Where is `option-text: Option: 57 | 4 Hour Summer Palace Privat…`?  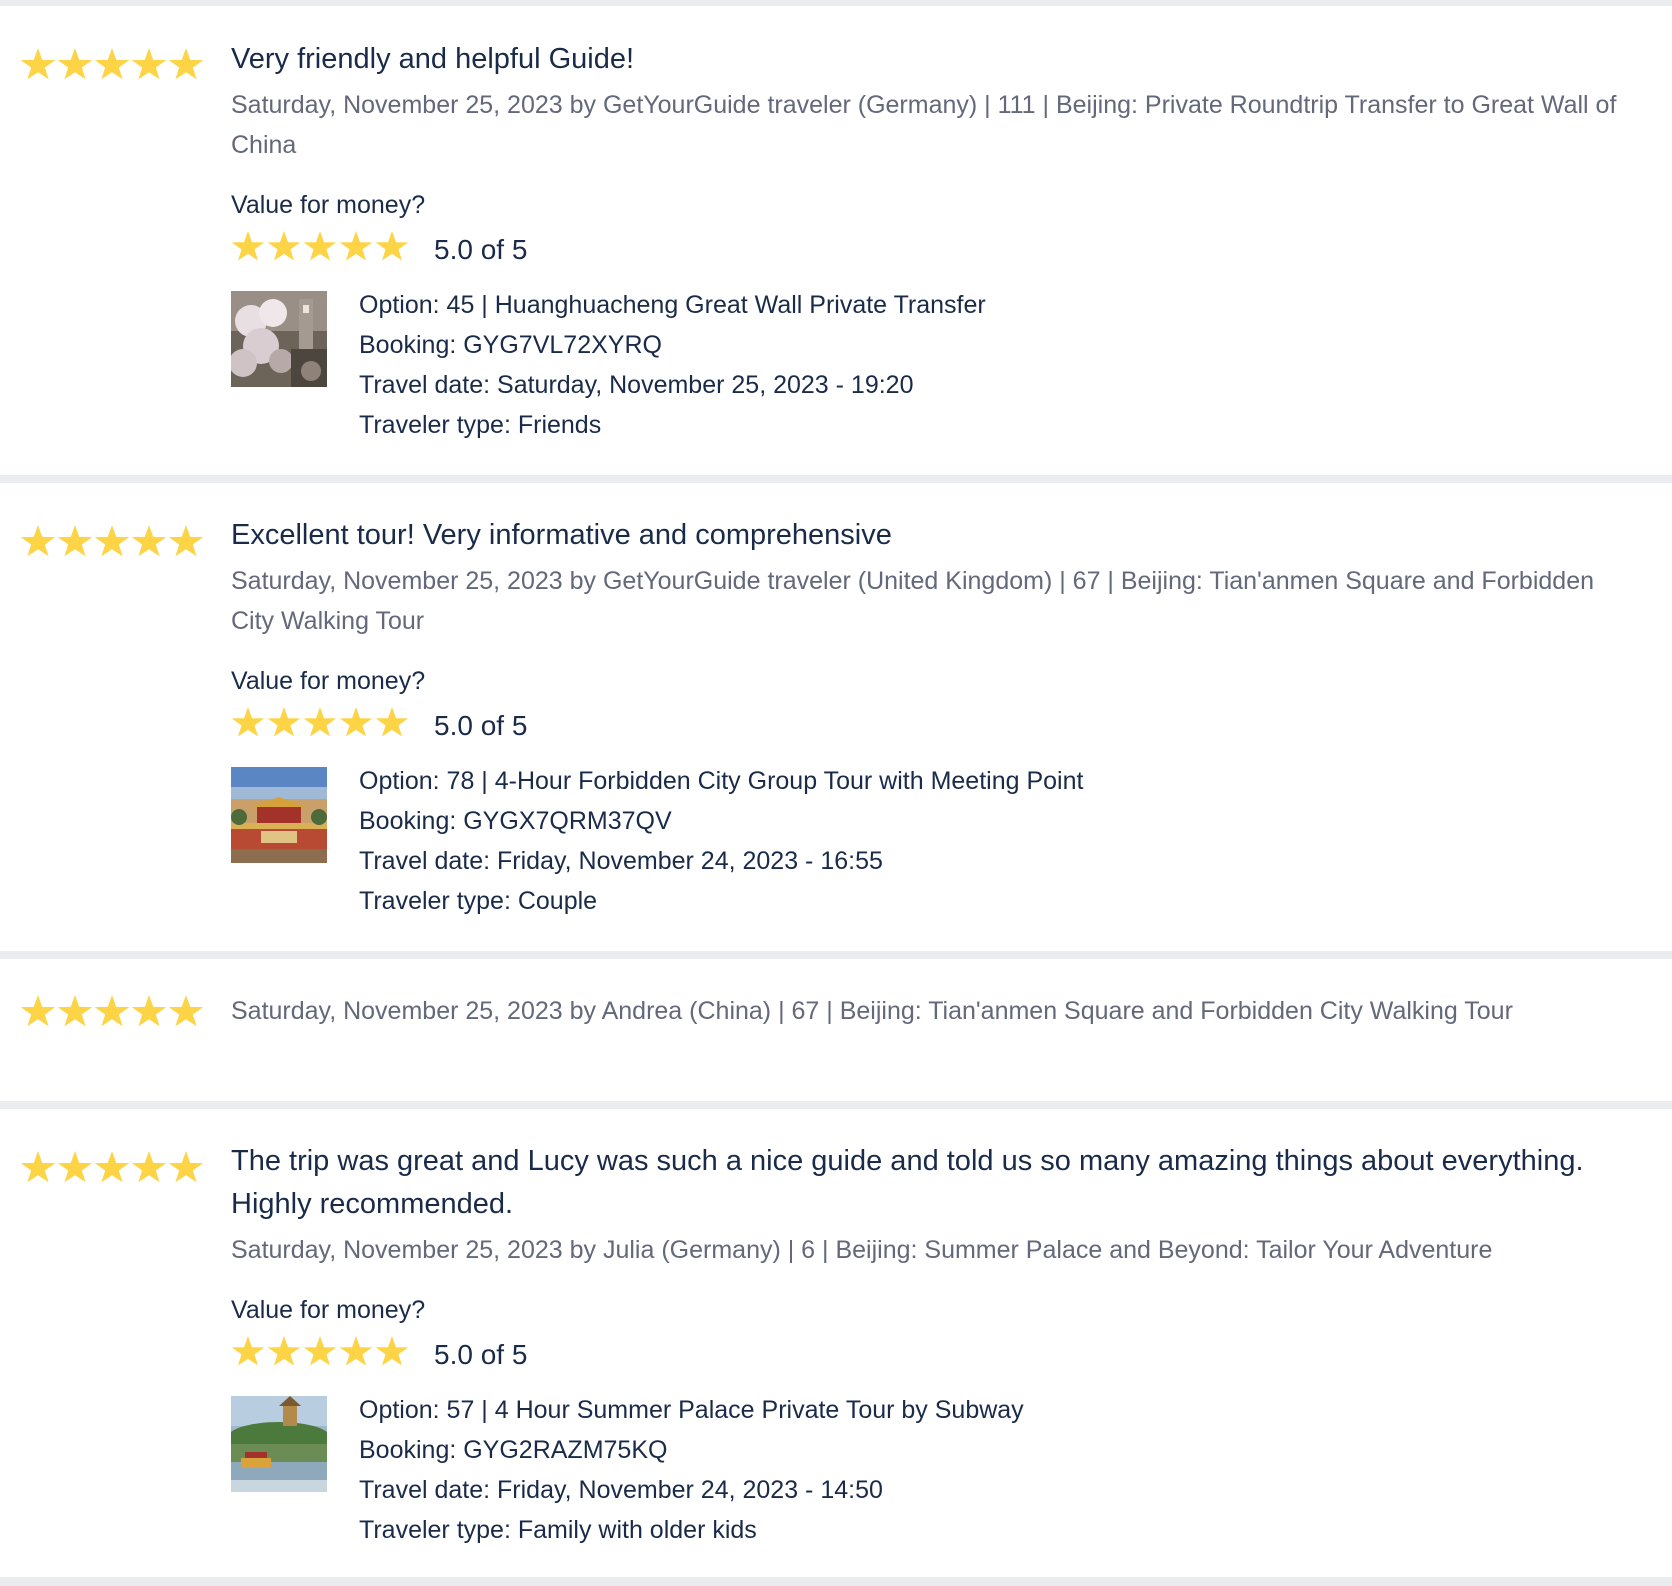
option-text: Option: 57 | 4 Hour Summer Palace Privat… is located at coordinates (691, 1410).